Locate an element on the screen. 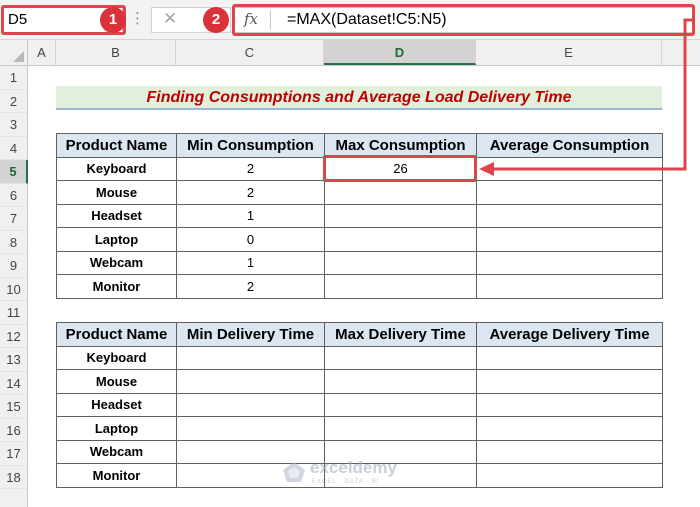 The width and height of the screenshot is (700, 507). row-header-15: 15 is located at coordinates (14, 407).